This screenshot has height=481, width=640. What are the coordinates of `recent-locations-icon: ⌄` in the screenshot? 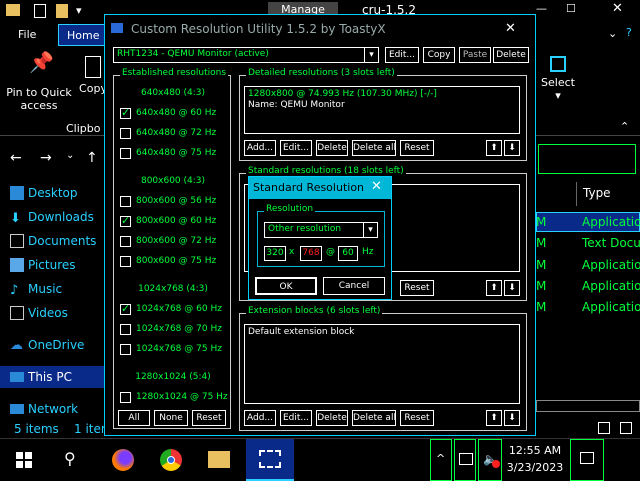 It's located at (70, 155).